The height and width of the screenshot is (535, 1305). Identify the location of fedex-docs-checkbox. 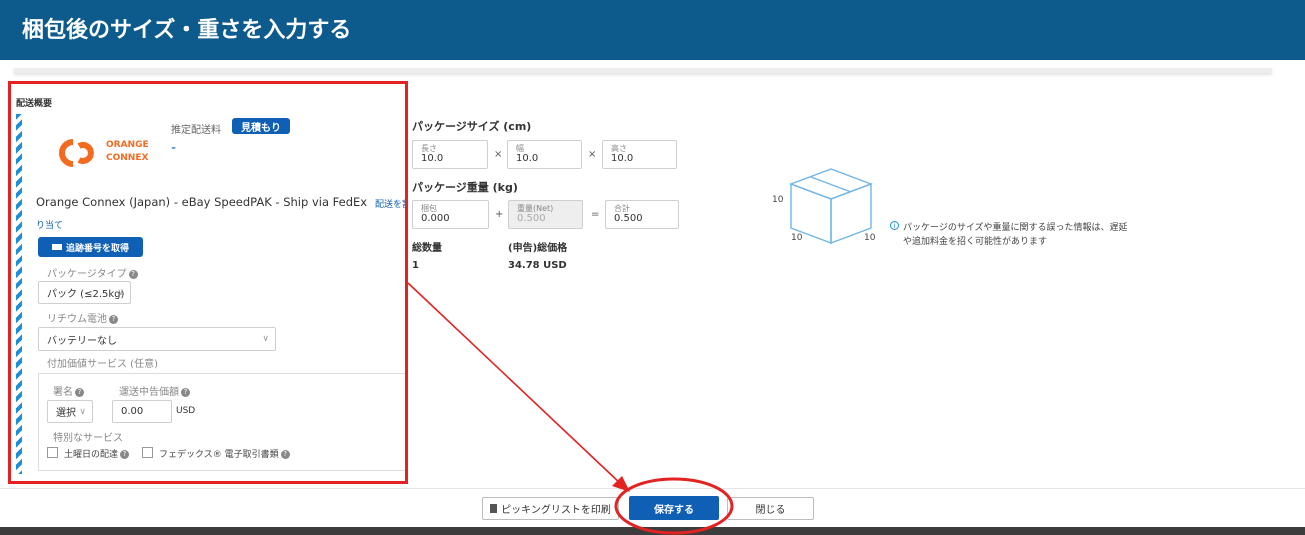
(147, 452).